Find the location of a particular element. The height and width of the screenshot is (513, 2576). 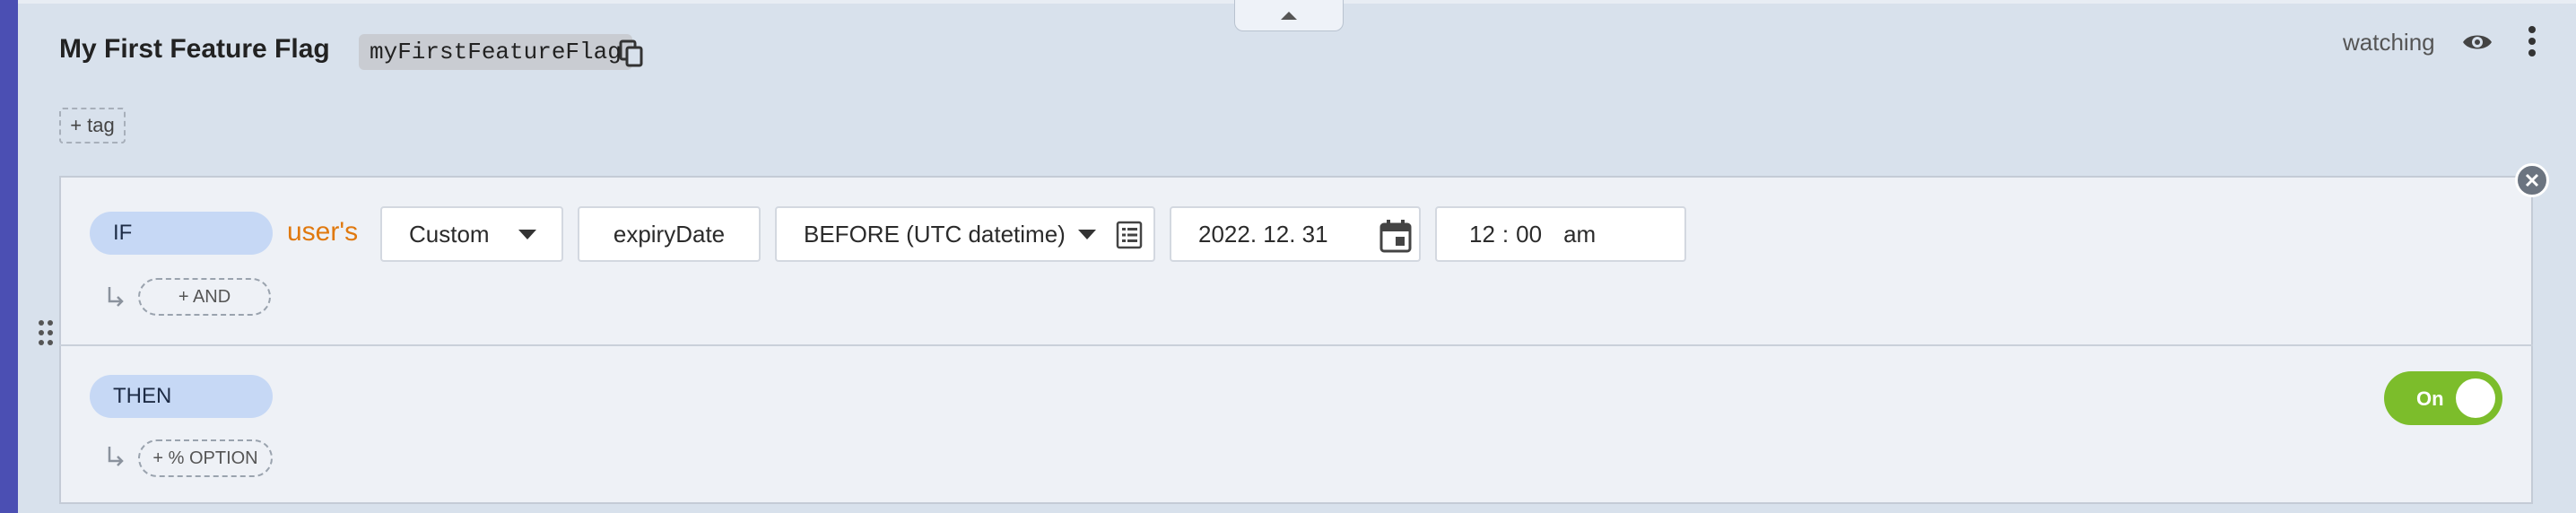

more-vertical-icon is located at coordinates (2532, 41).